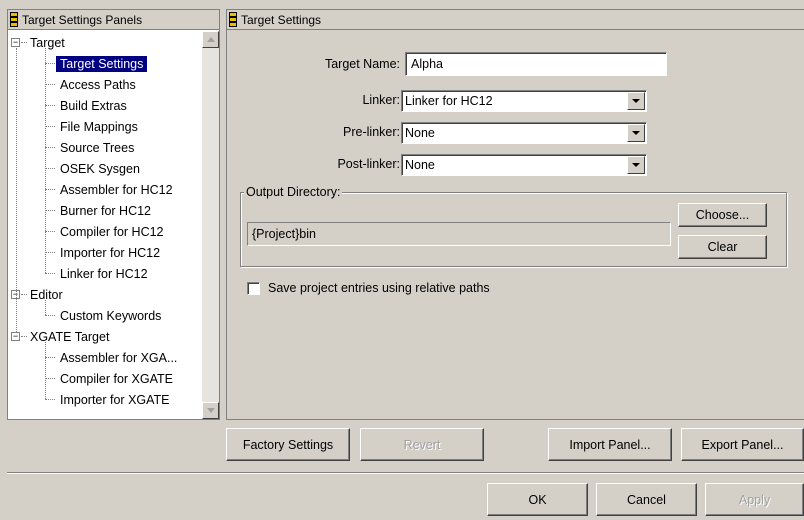 This screenshot has height=520, width=804. I want to click on tree-item-label: OSEK Sysgen, so click(100, 168).